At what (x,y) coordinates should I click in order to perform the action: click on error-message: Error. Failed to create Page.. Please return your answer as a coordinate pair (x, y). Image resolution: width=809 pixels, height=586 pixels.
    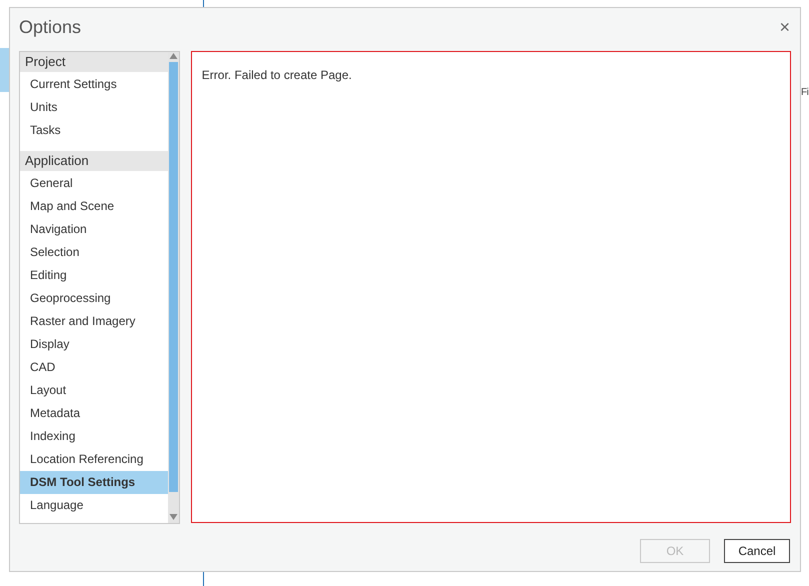
    Looking at the image, I should click on (277, 75).